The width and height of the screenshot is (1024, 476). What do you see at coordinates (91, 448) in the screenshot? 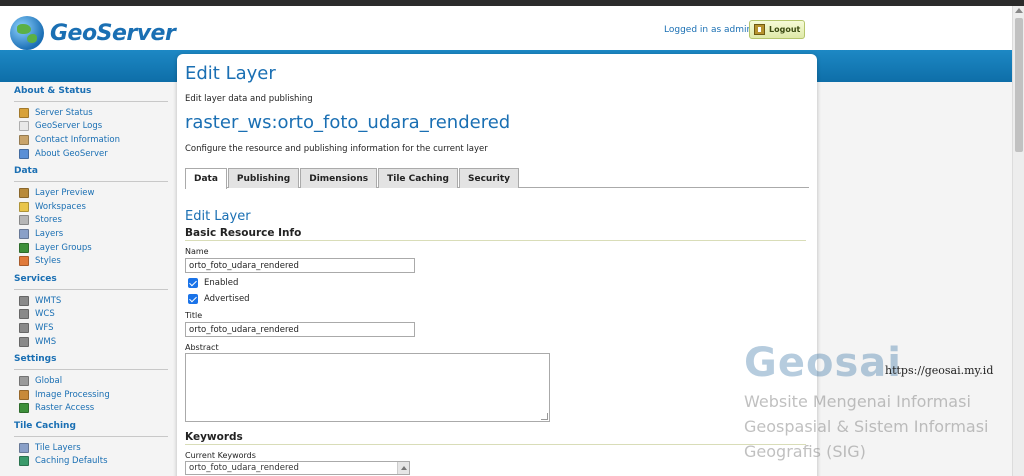
I see `sidebar-item-tile-layers: Tile Layers` at bounding box center [91, 448].